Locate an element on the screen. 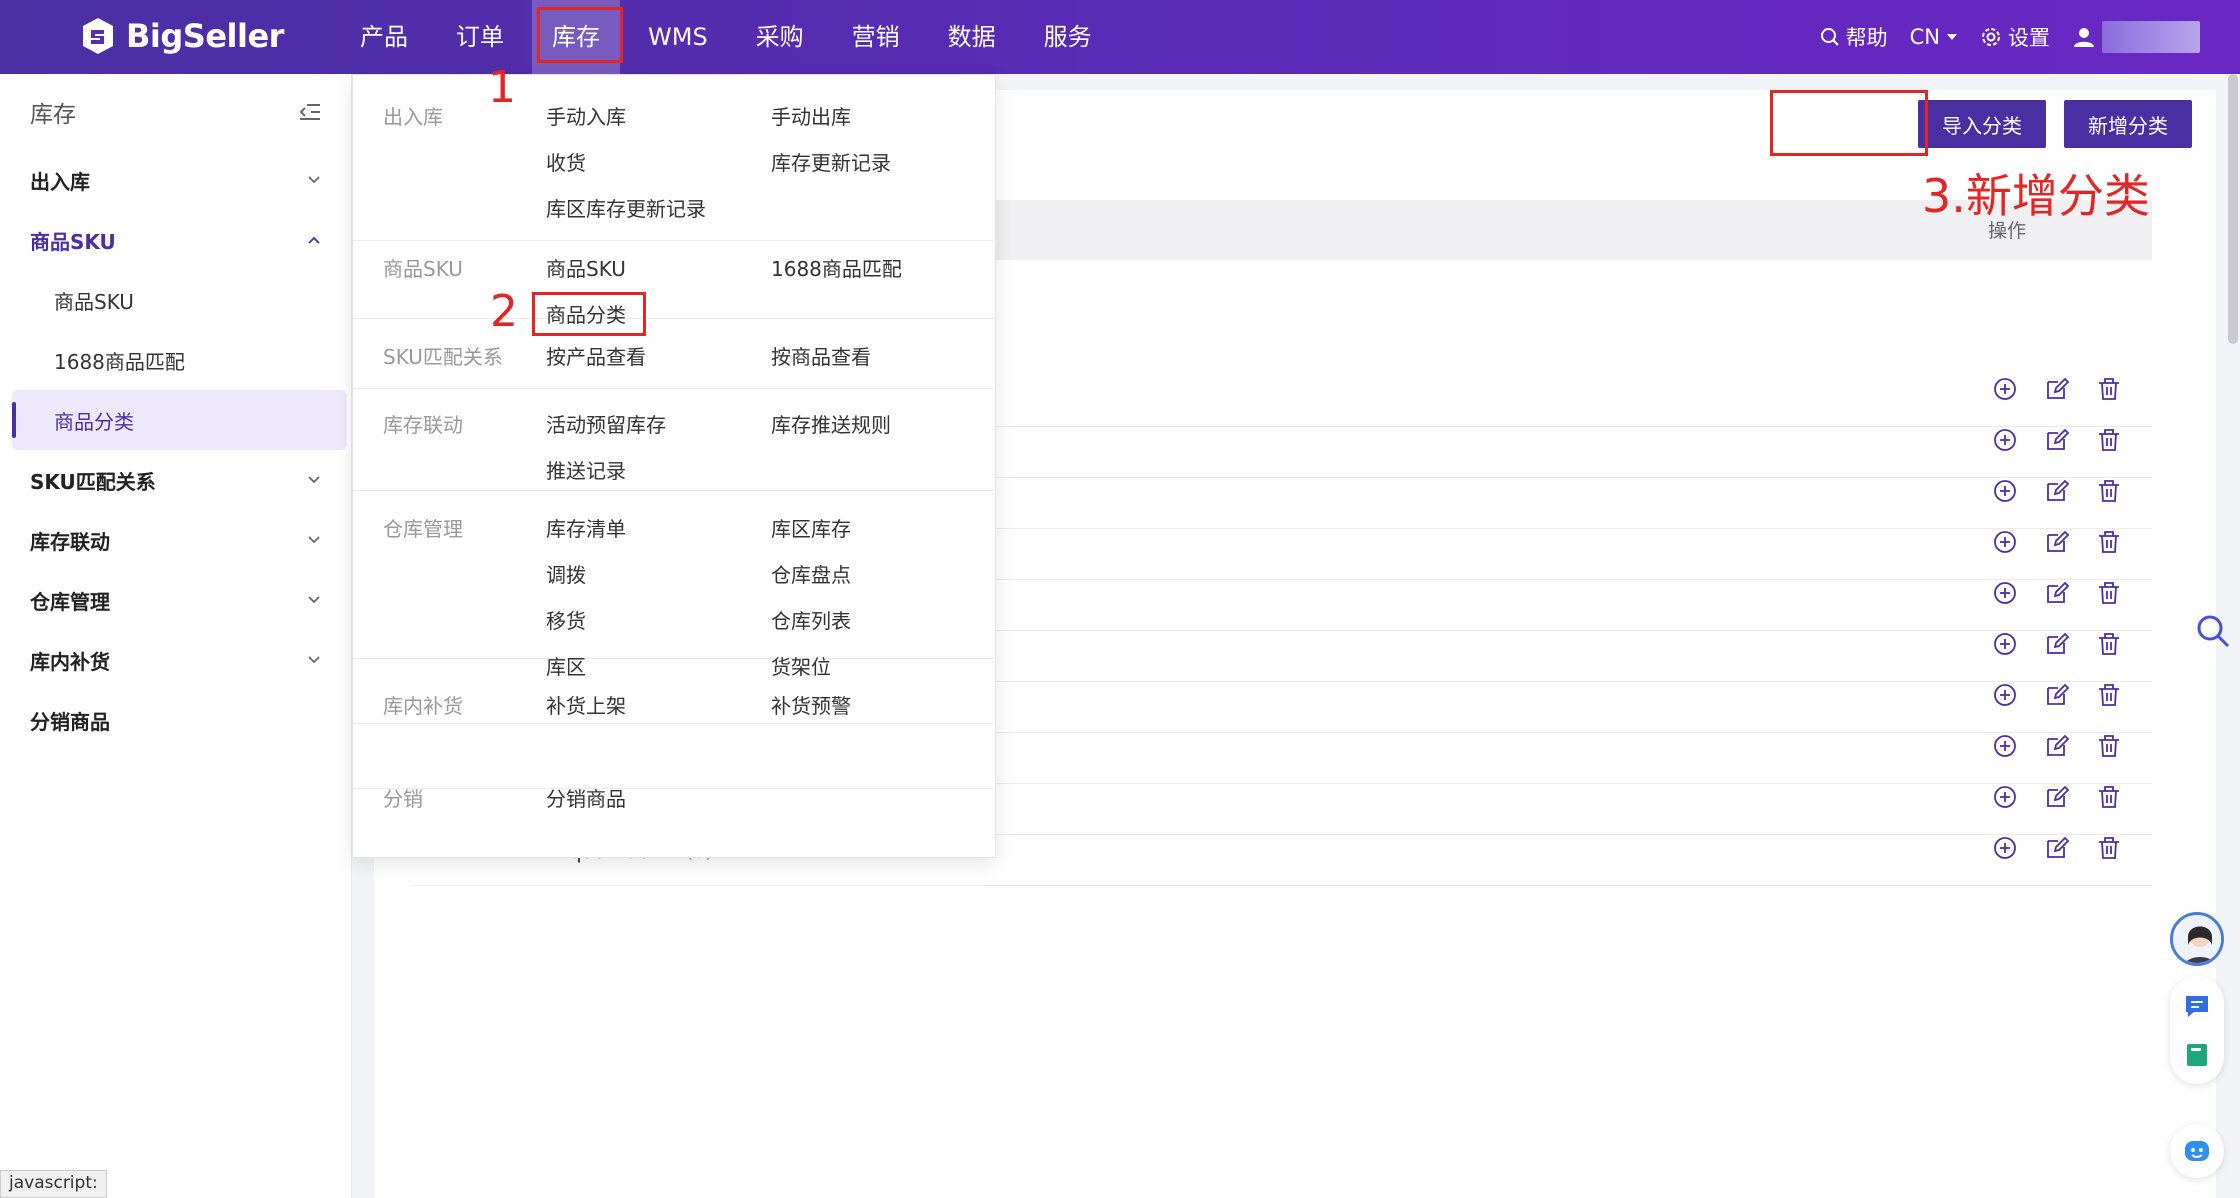 This screenshot has height=1198, width=2240. user-menu is located at coordinates (2136, 37).